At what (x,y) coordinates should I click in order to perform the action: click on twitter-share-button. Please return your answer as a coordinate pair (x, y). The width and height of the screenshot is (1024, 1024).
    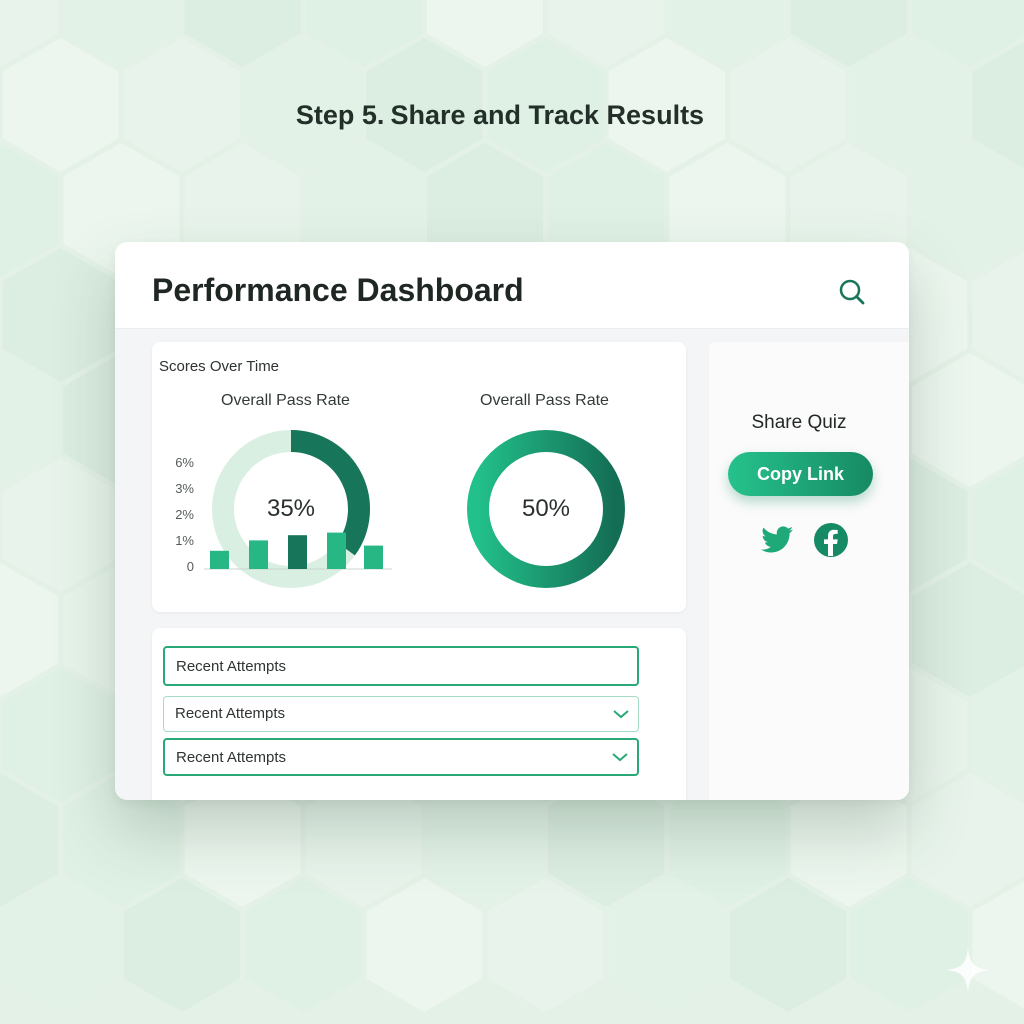
    Looking at the image, I should click on (777, 540).